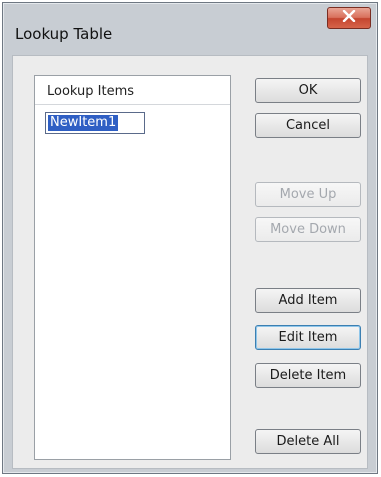  What do you see at coordinates (308, 90) in the screenshot?
I see `ok-button: OK` at bounding box center [308, 90].